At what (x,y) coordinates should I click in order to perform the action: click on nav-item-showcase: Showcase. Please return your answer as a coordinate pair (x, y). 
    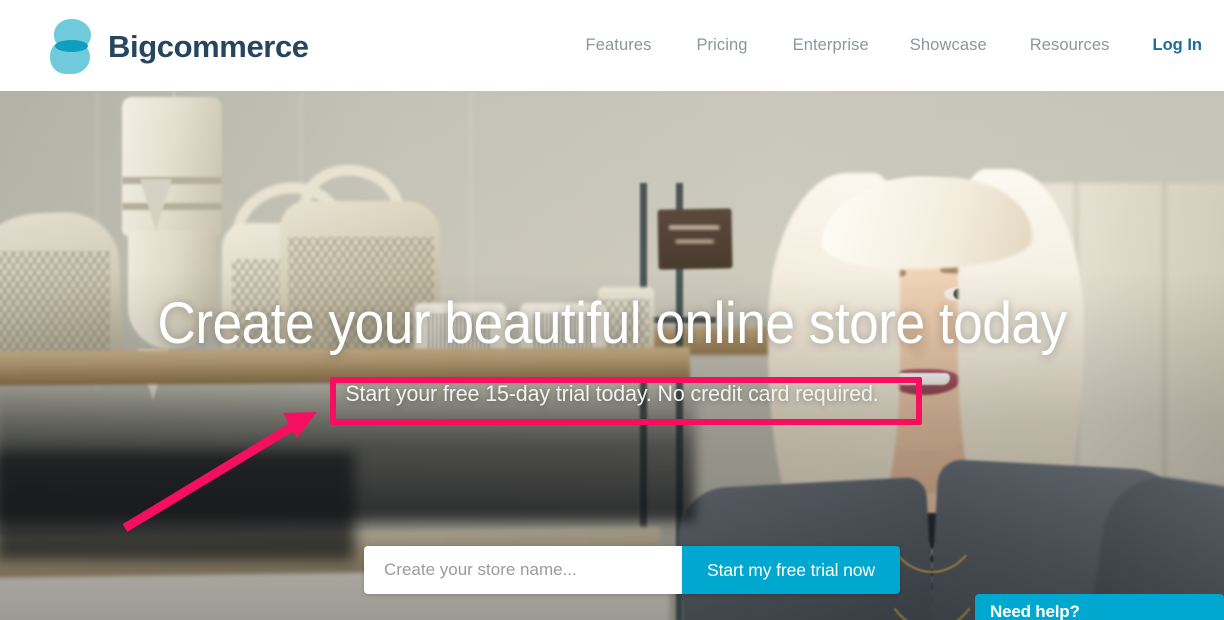
    Looking at the image, I should click on (948, 45).